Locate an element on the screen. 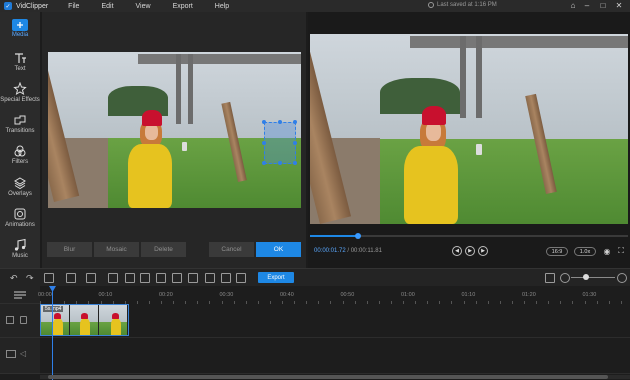  settings-icon is located at coordinates (241, 278).